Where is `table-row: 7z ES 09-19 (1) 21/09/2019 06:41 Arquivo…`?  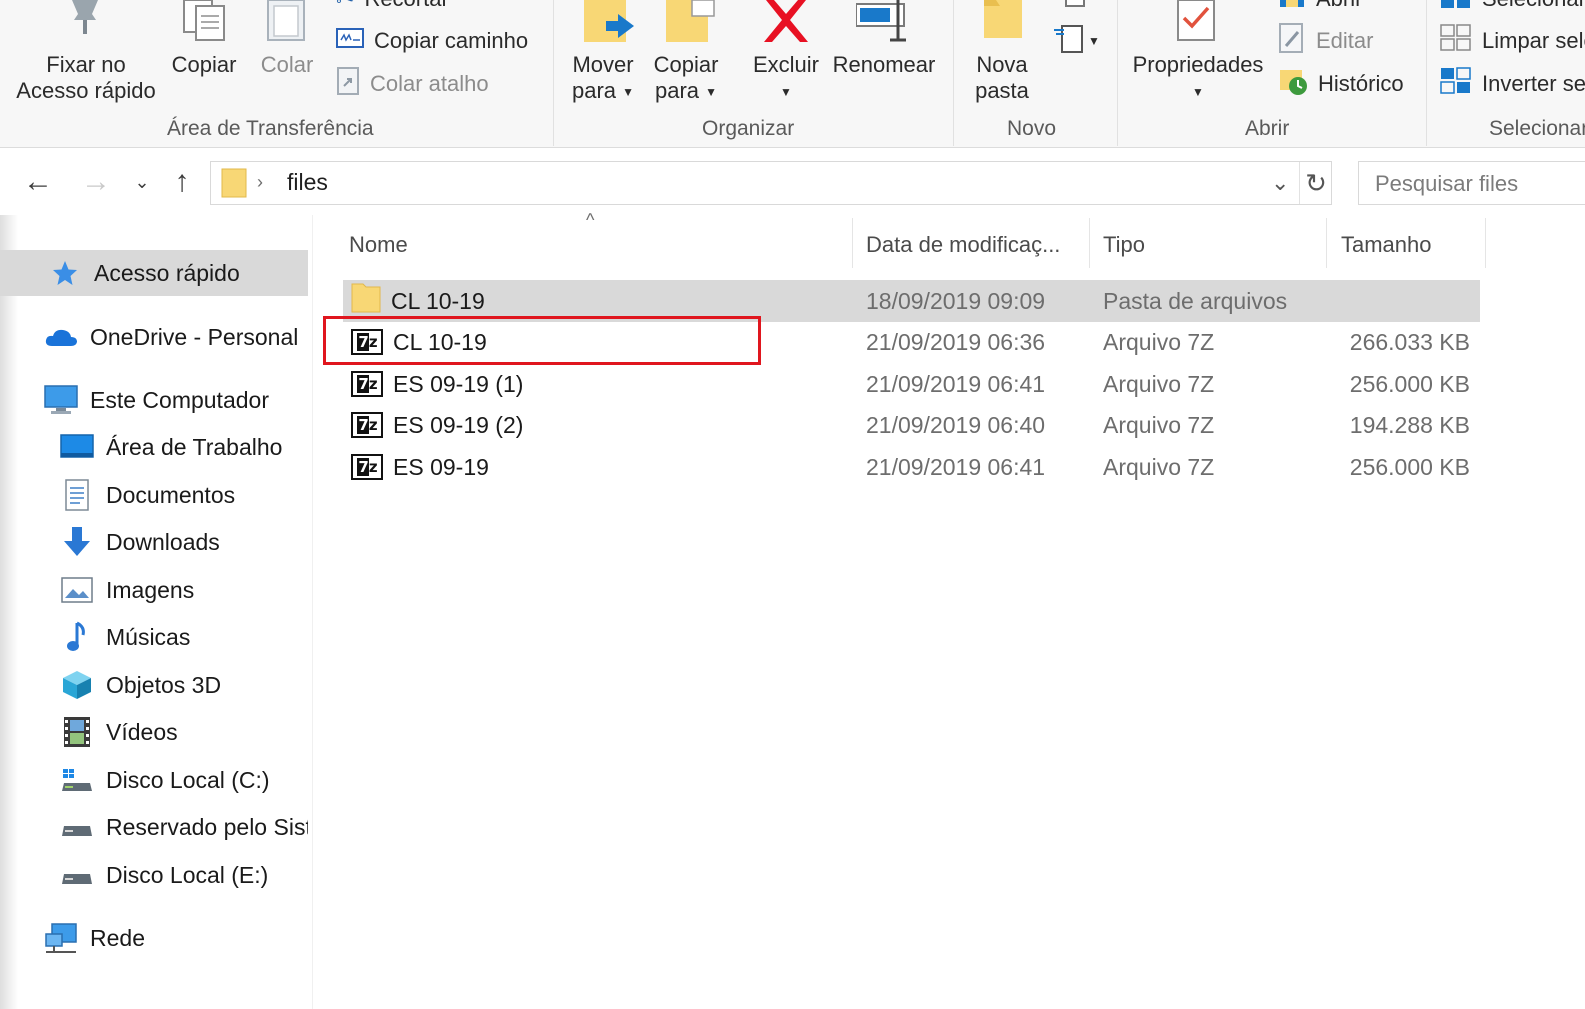
table-row: 7z ES 09-19 (1) 21/09/2019 06:41 Arquivo… is located at coordinates (911, 384).